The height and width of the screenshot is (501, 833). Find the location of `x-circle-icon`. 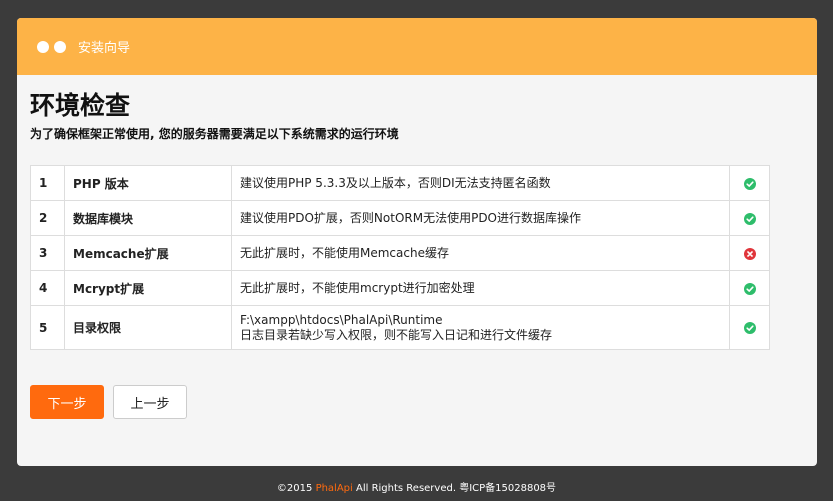

x-circle-icon is located at coordinates (749, 253).